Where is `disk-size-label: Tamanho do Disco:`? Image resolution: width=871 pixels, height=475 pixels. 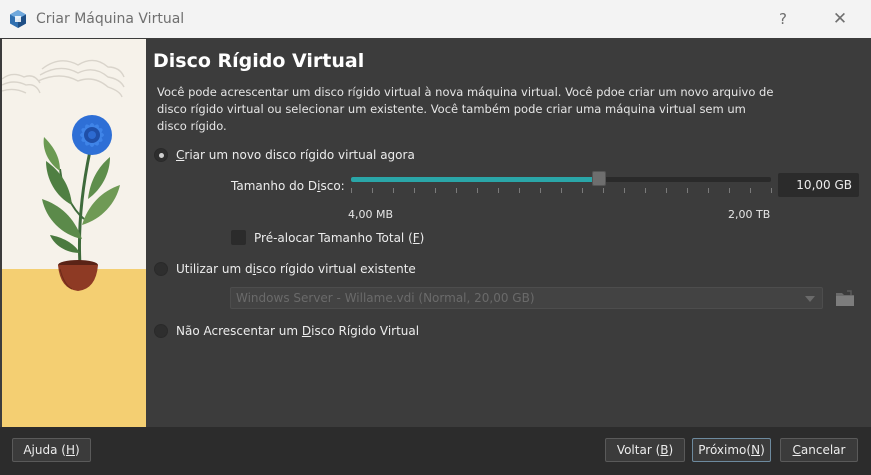
disk-size-label: Tamanho do Disco: is located at coordinates (288, 186).